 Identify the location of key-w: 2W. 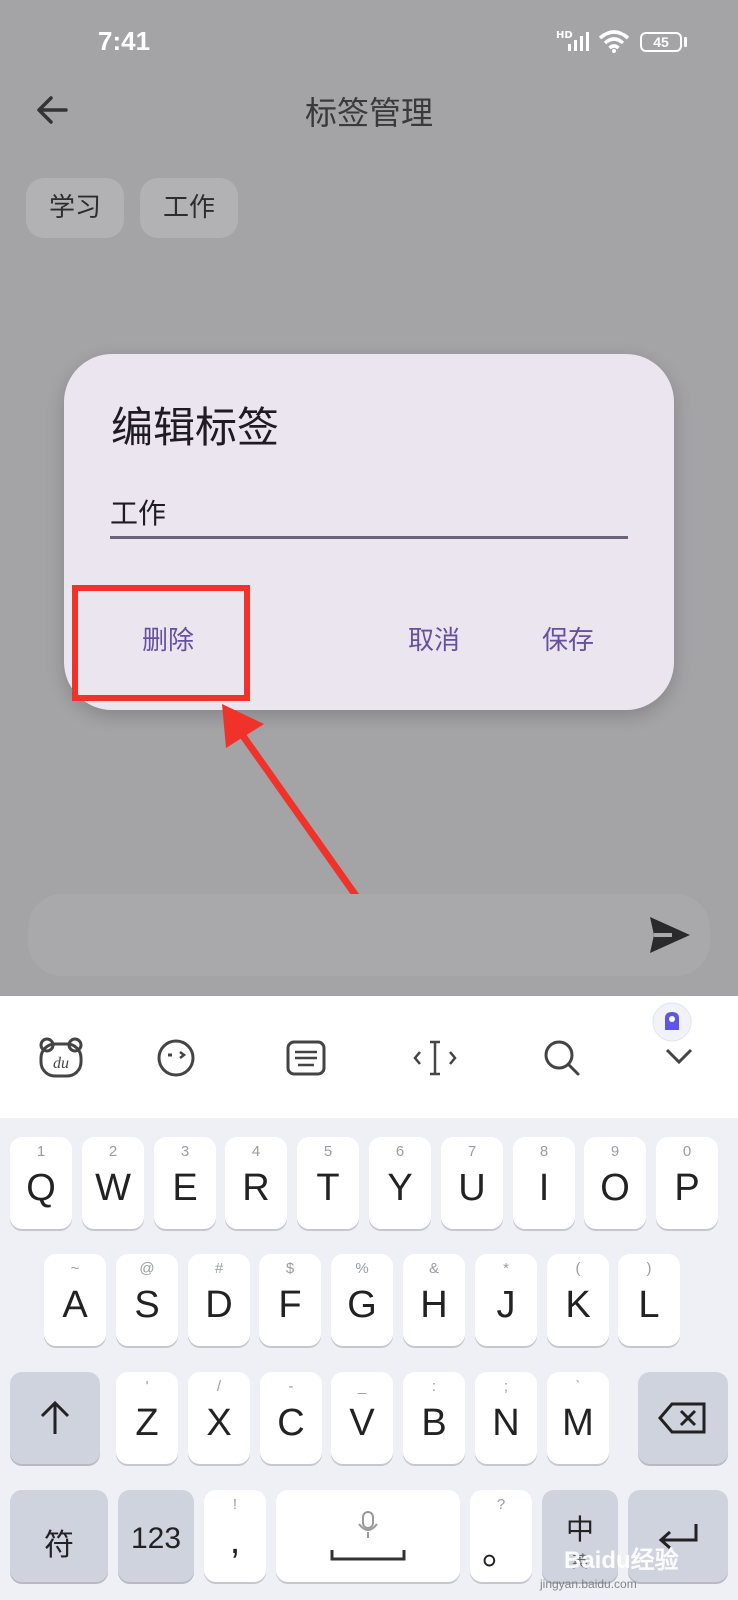
(113, 1183).